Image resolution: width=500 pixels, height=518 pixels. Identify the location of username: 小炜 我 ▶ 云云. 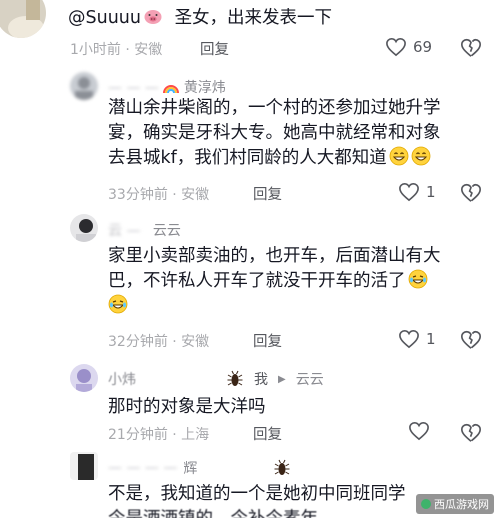
(216, 379).